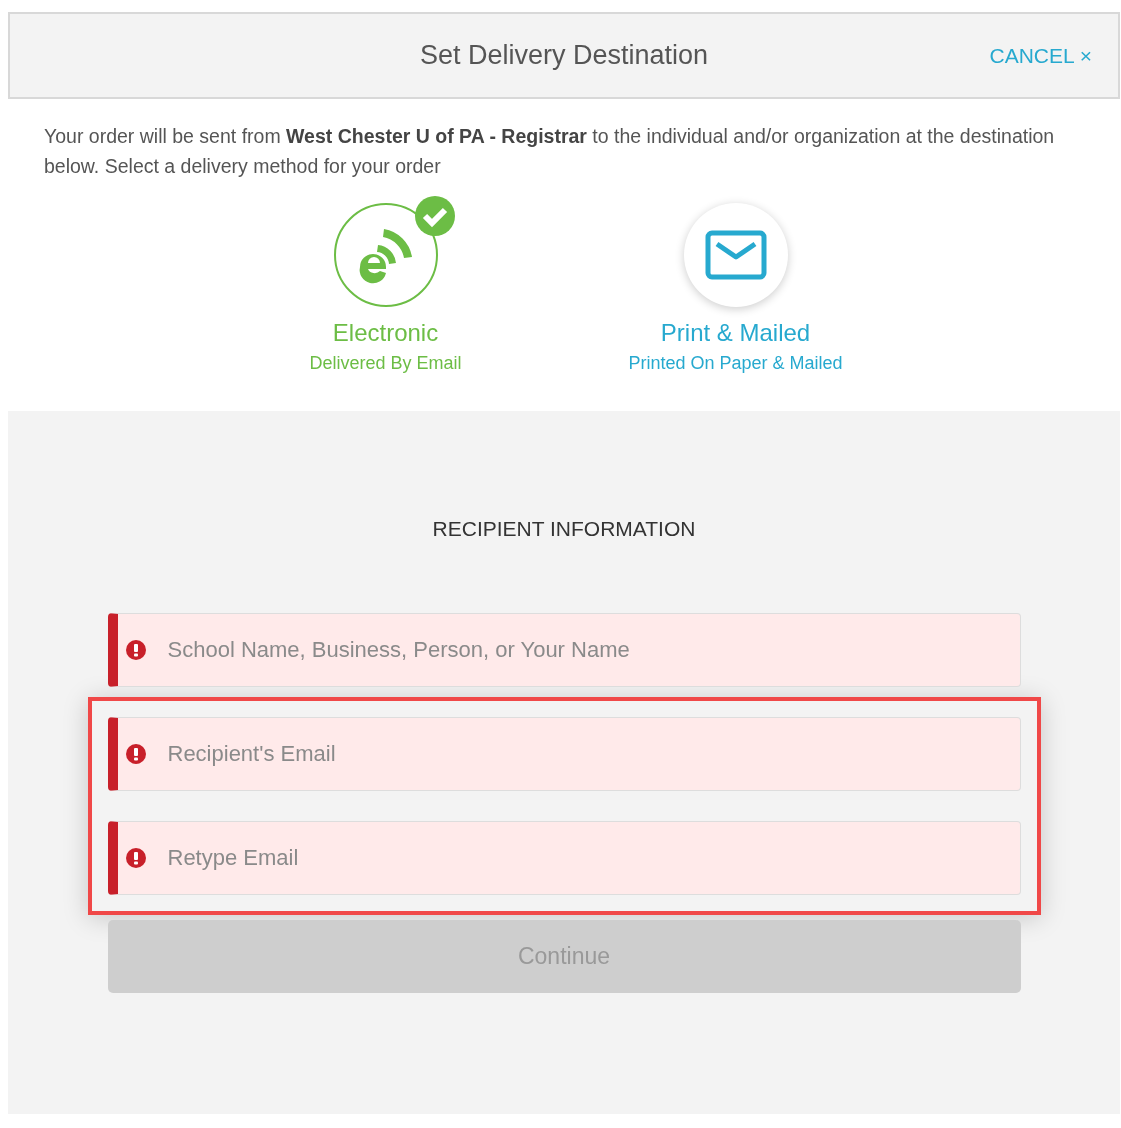  I want to click on intro-text: Your order will be sent from West Chester U of PA - Registrar to the individual and/or organization at the destination below. Select a delivery method for your order, so click(550, 151).